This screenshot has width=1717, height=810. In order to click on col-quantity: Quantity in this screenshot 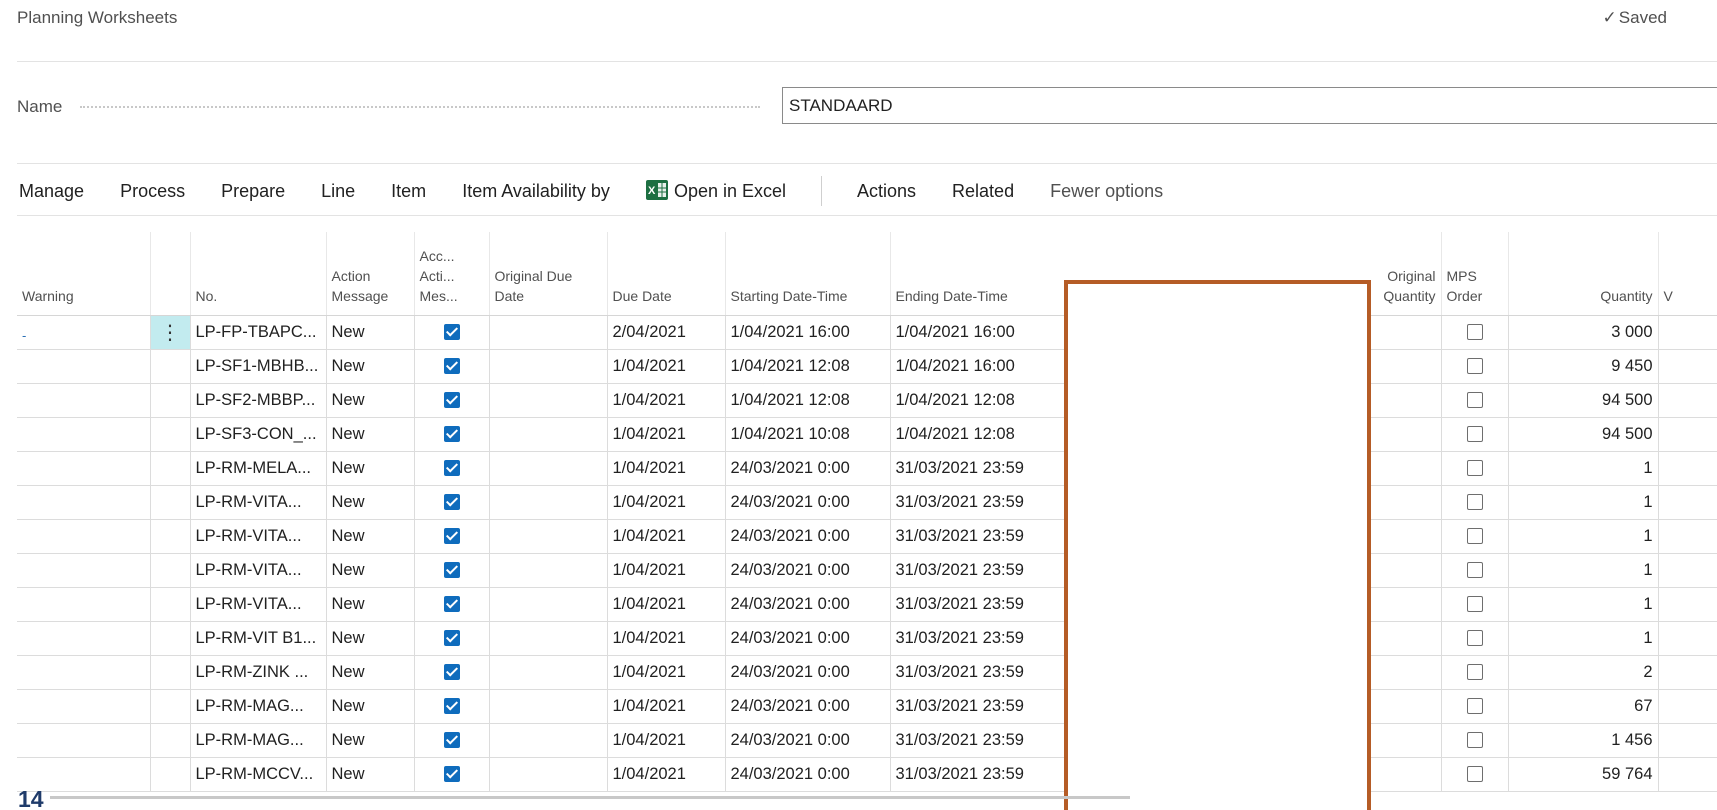, I will do `click(1582, 274)`.